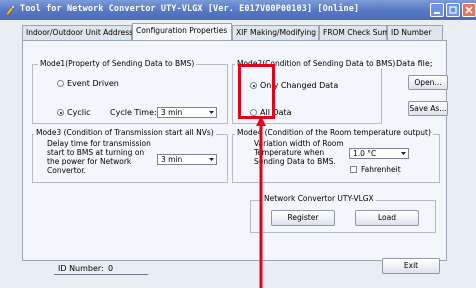 The width and height of the screenshot is (476, 288). Describe the element at coordinates (381, 169) in the screenshot. I see `fahrenheit-label: Fahrenheit` at that location.